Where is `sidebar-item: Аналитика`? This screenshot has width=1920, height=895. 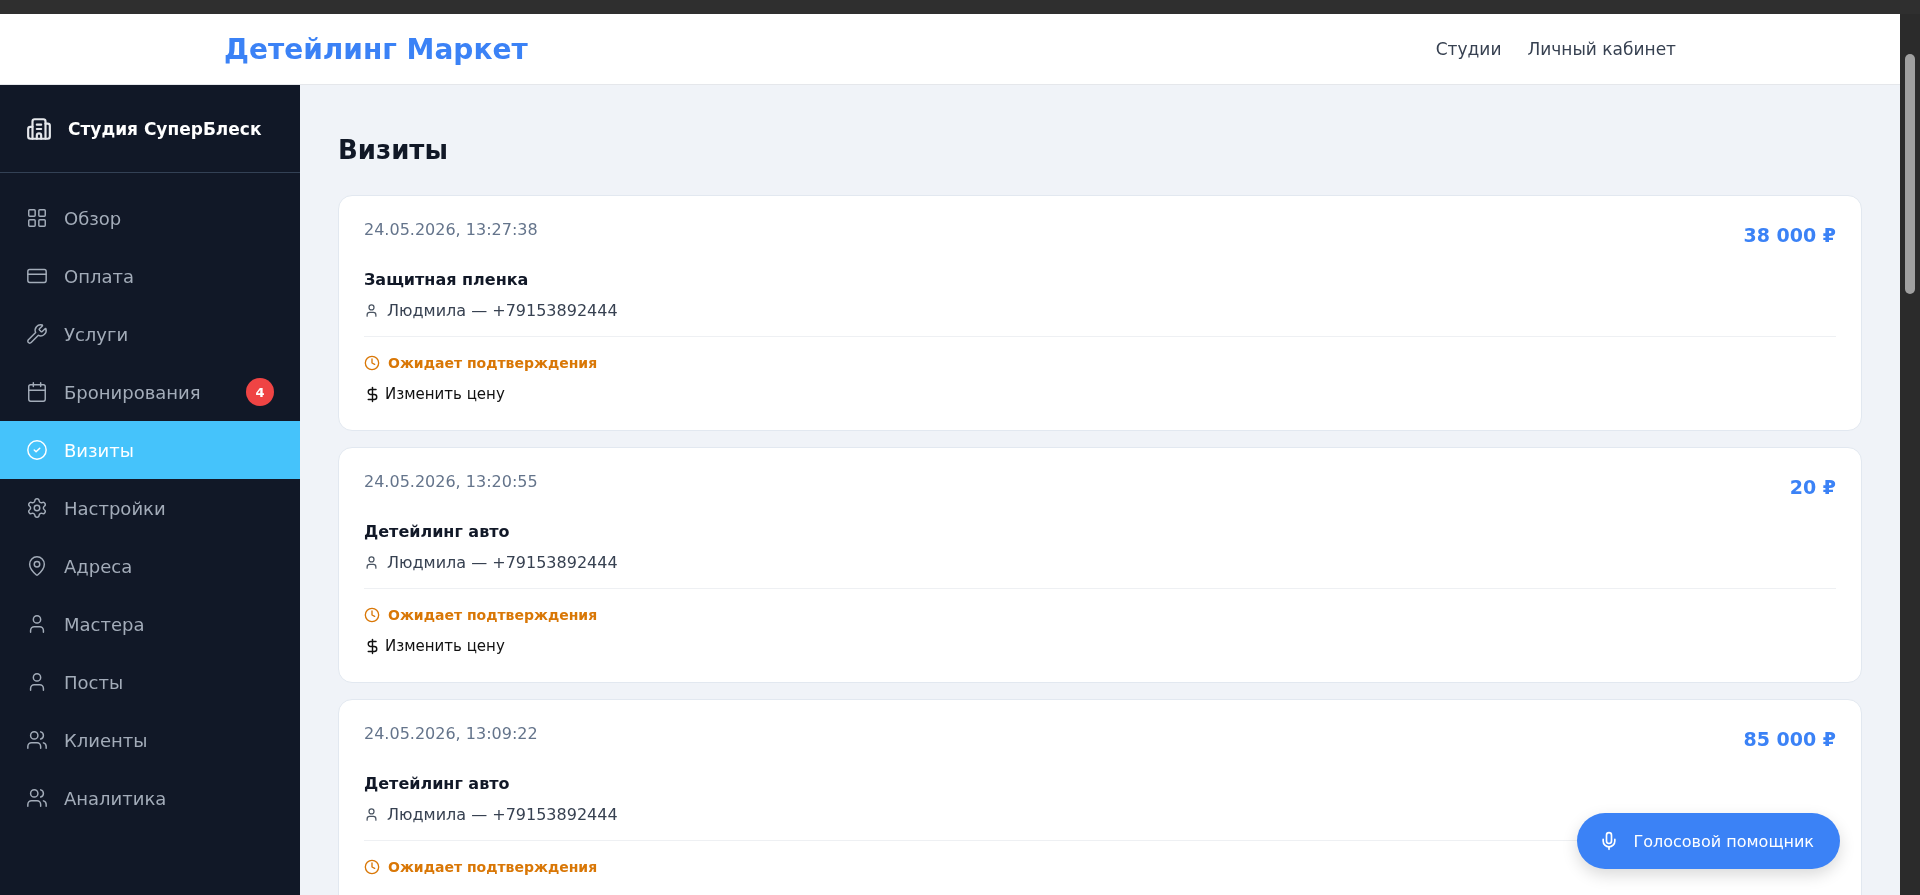 sidebar-item: Аналитика is located at coordinates (150, 798).